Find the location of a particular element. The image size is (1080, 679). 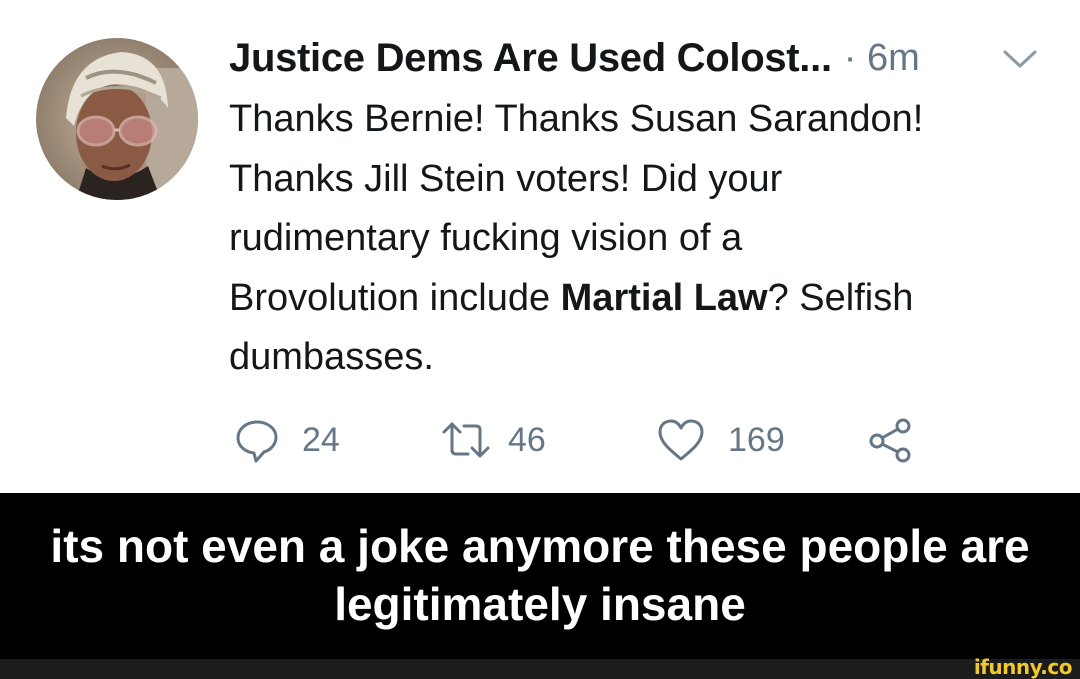

bold-text: Martial Law is located at coordinates (664, 297).